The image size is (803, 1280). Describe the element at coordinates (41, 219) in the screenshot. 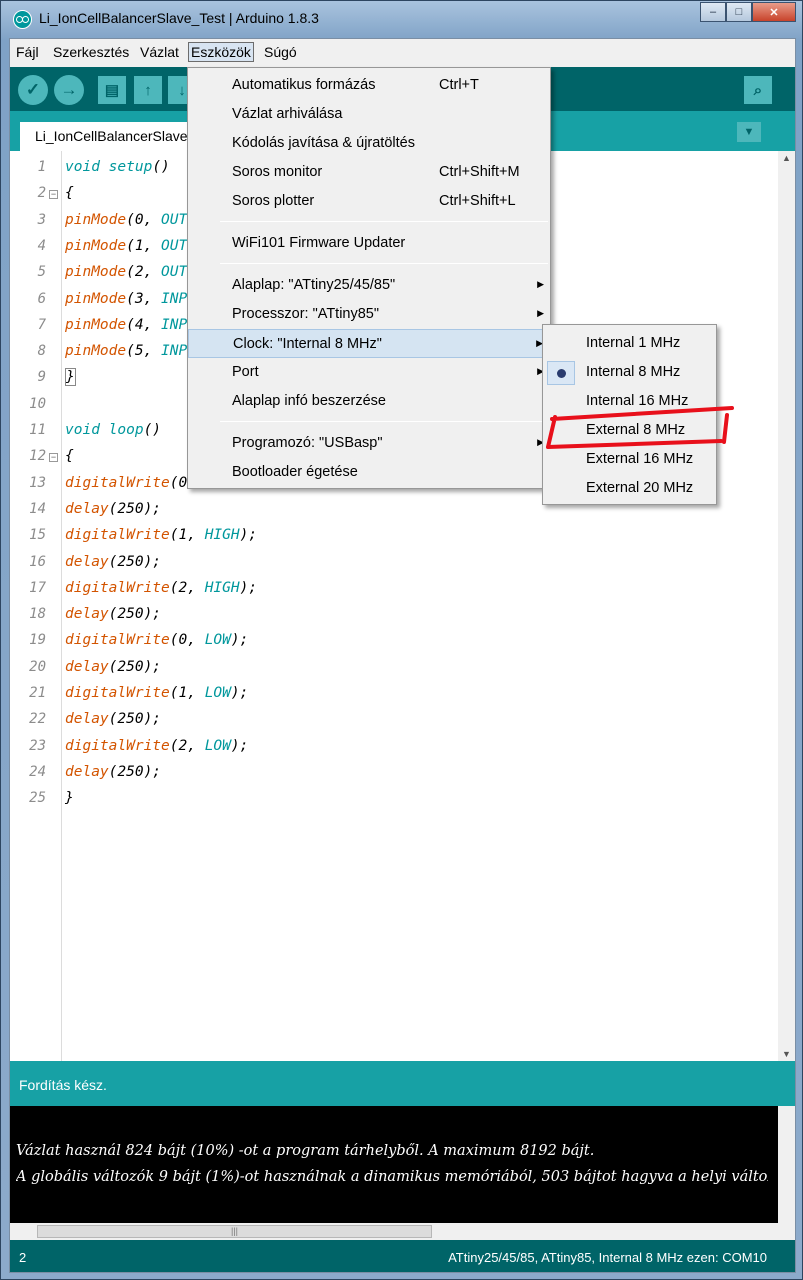

I see `line-number: 3` at that location.